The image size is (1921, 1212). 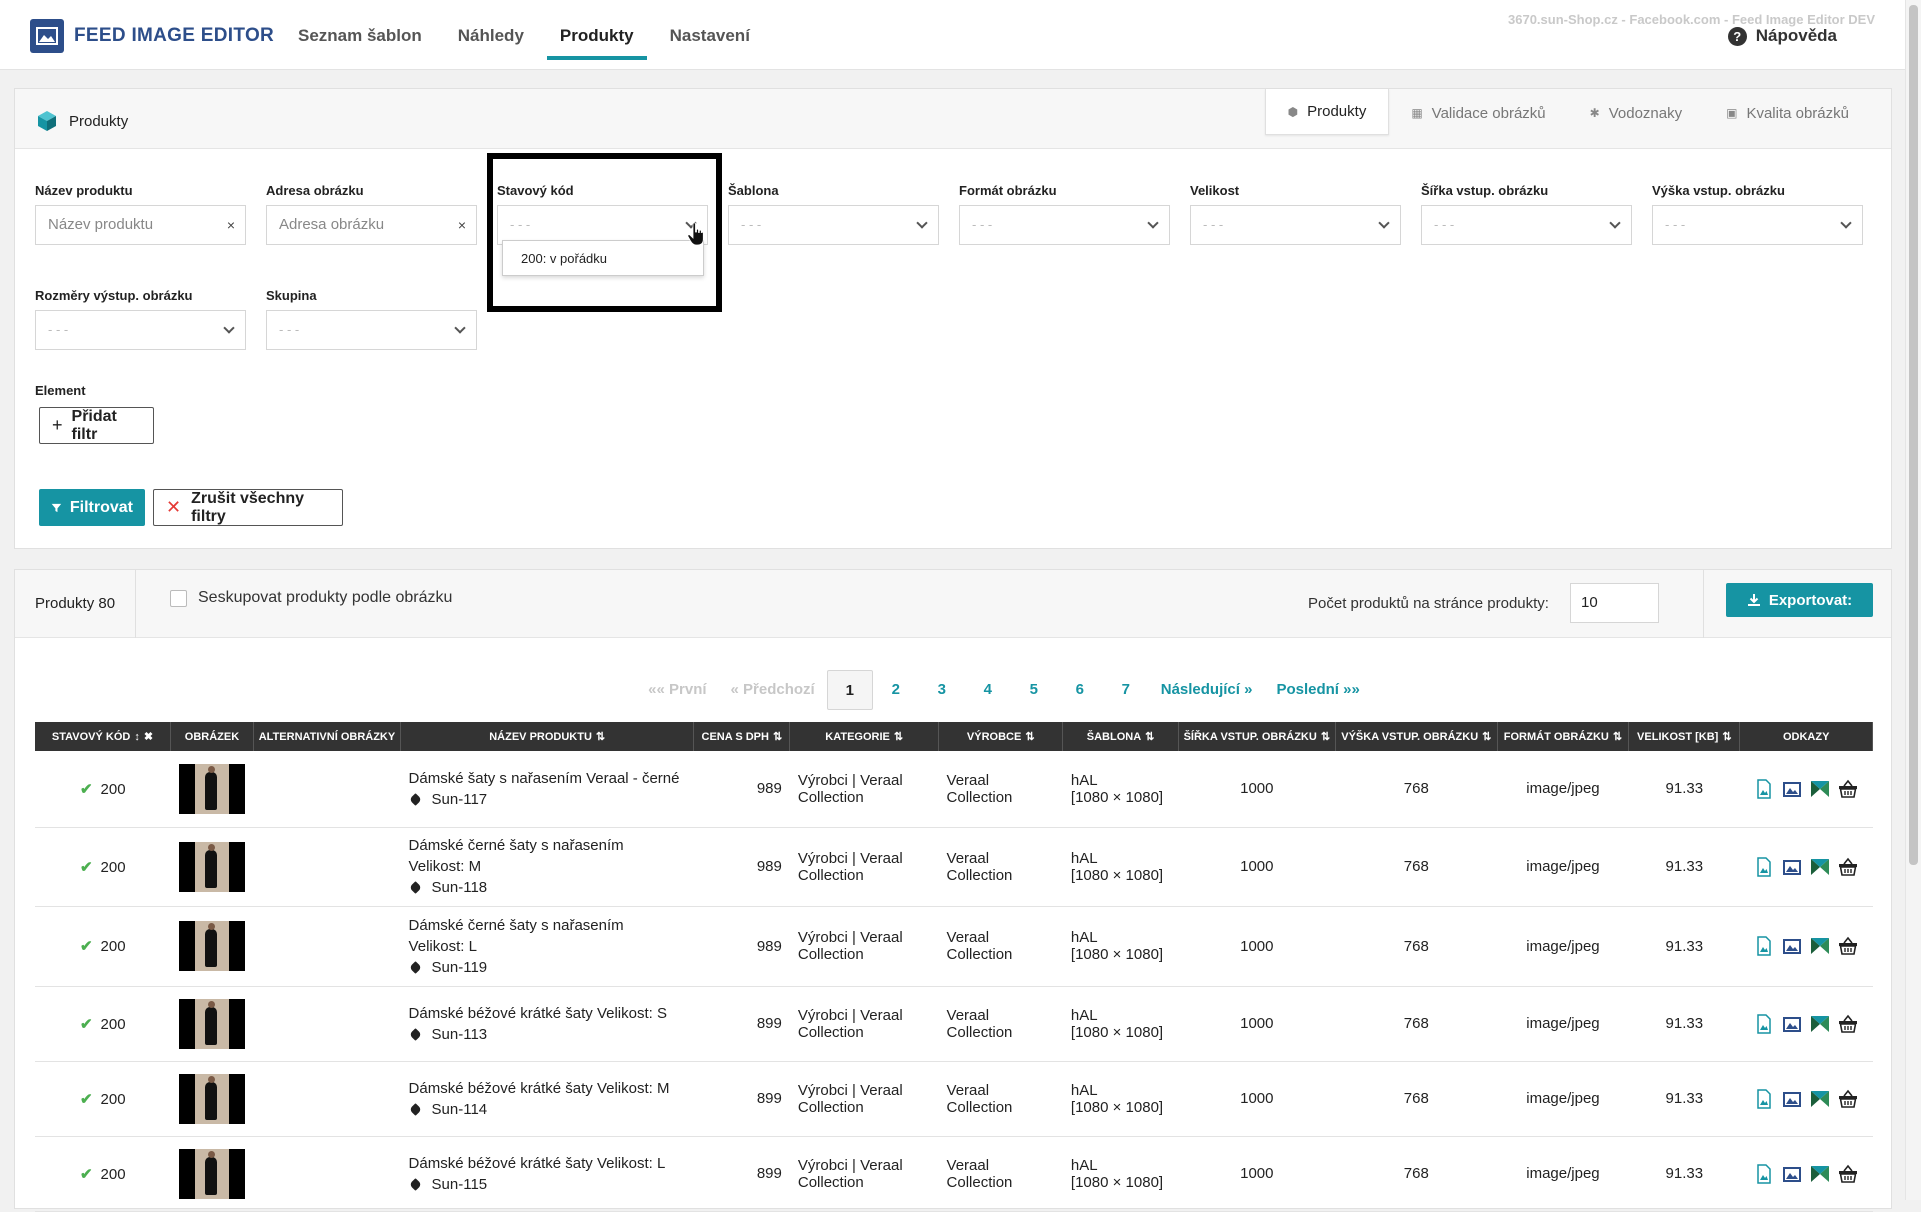 What do you see at coordinates (152, 36) in the screenshot?
I see `app-logo: FEED IMAGE EDITOR` at bounding box center [152, 36].